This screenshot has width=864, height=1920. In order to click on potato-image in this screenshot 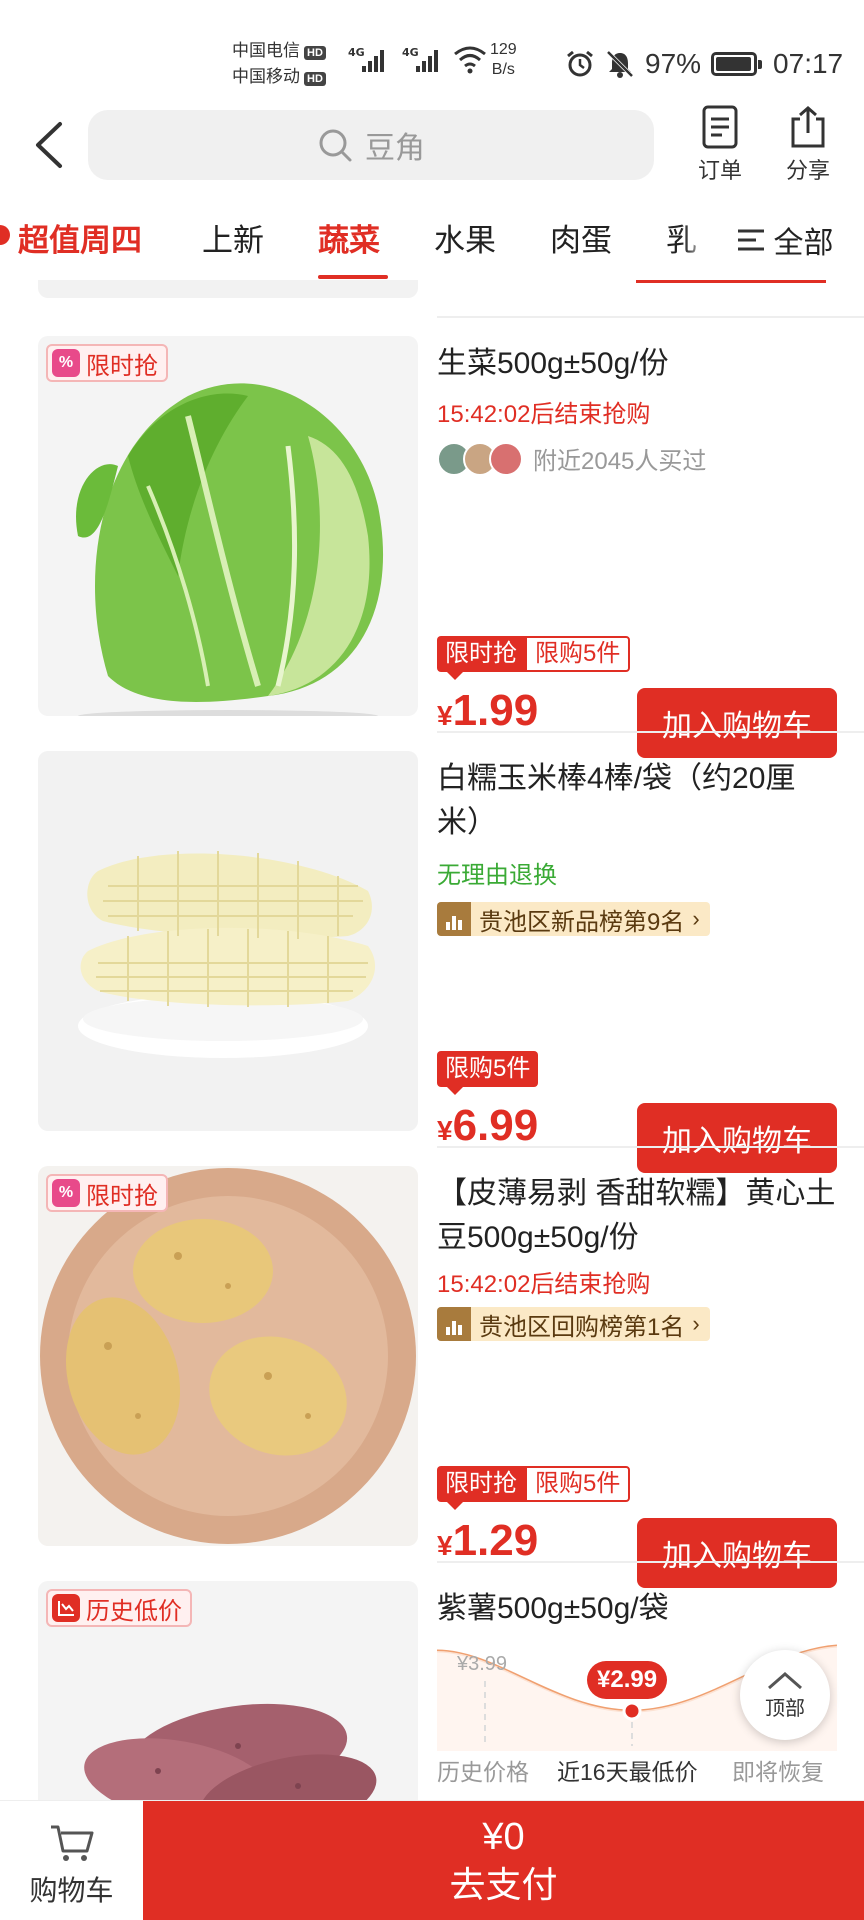, I will do `click(228, 1356)`.